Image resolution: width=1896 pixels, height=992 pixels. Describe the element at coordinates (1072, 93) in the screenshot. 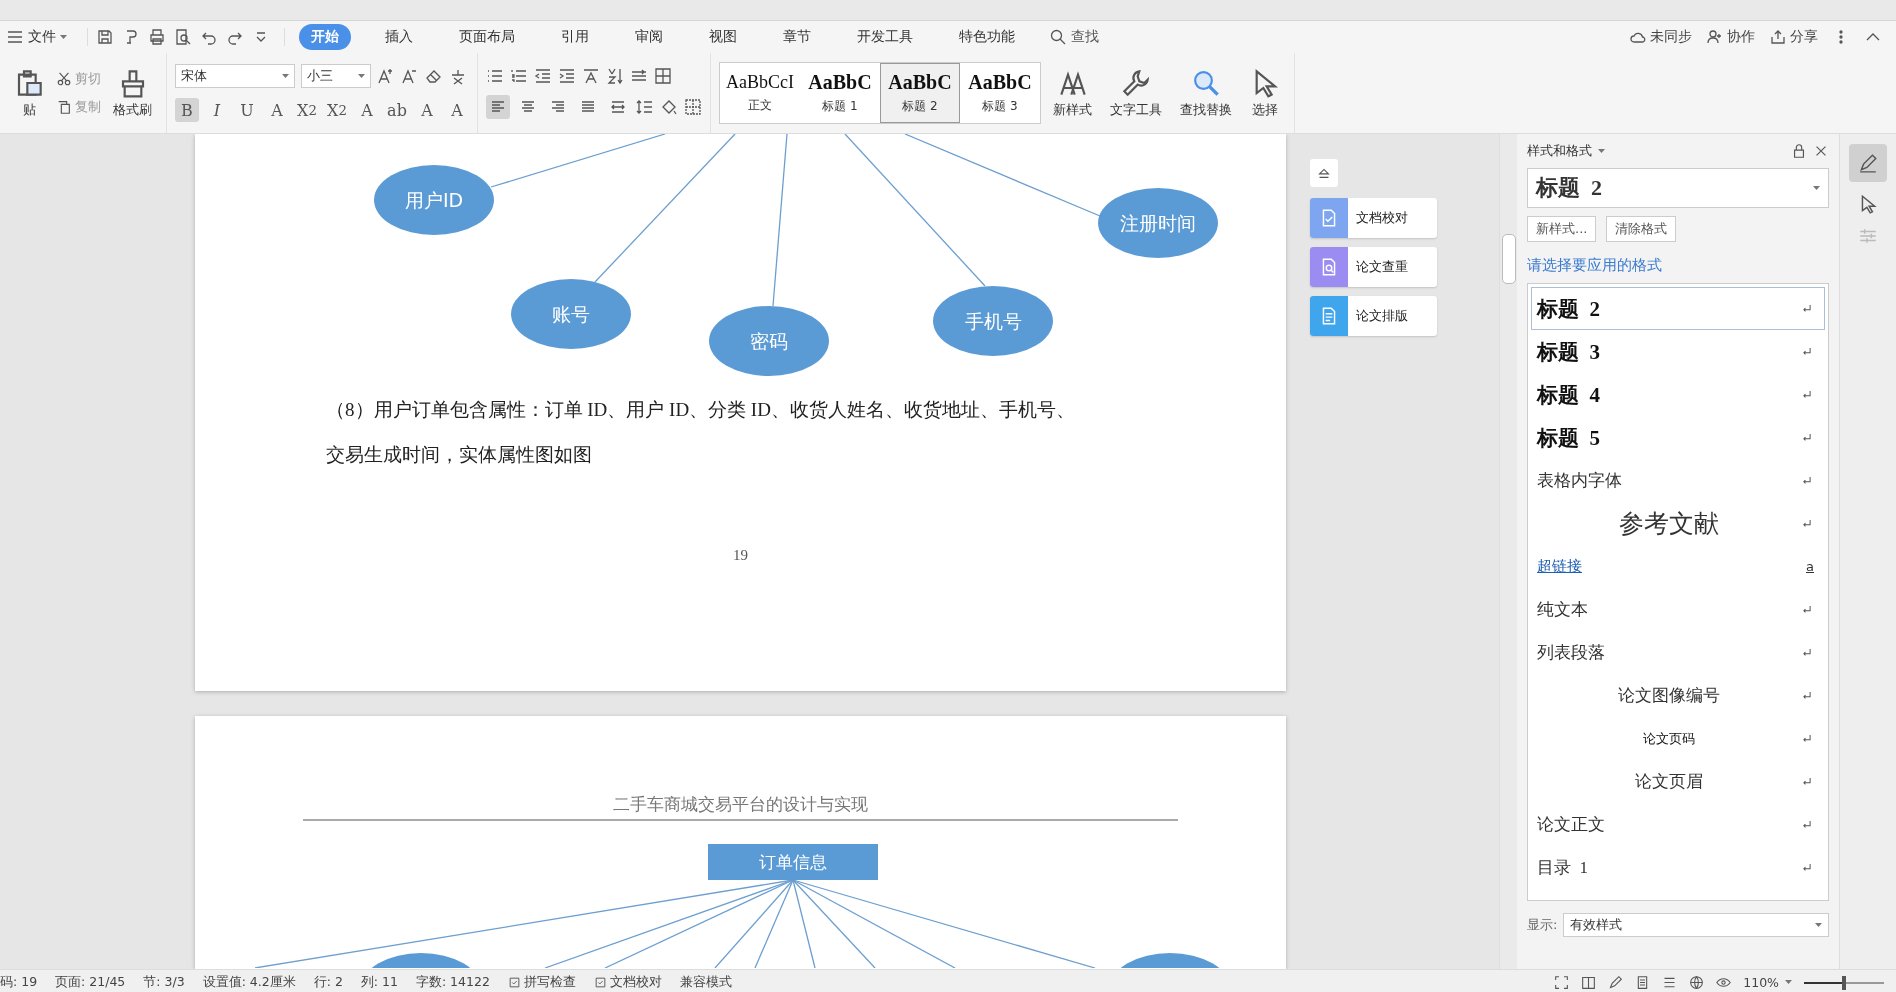

I see `new-style-button: 新样式` at that location.